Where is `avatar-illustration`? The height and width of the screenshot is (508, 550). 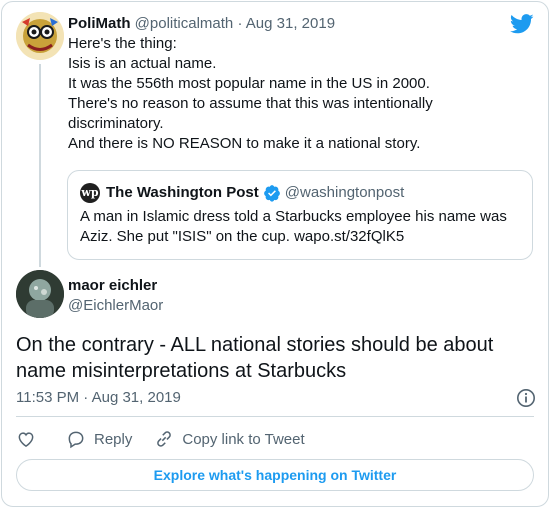
avatar-illustration is located at coordinates (40, 36).